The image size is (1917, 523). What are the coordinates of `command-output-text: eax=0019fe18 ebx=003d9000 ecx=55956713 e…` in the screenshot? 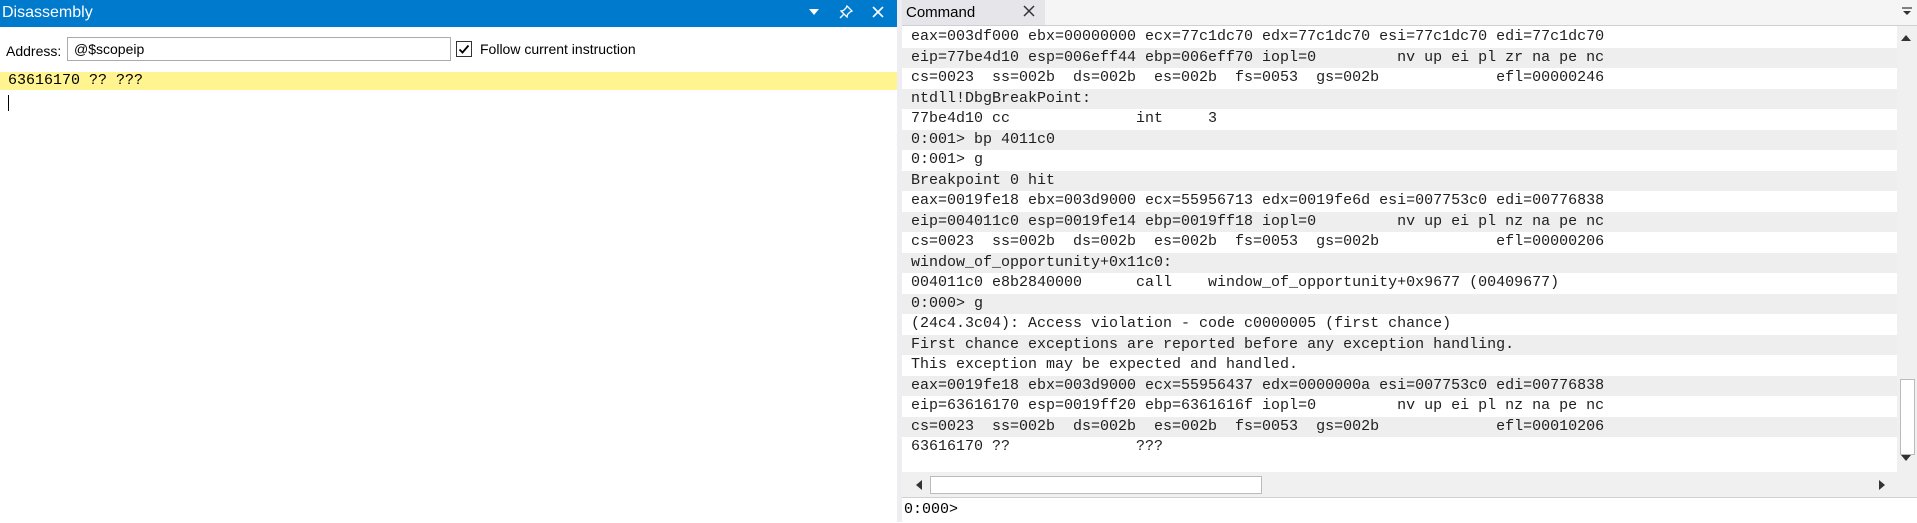 It's located at (1258, 200).